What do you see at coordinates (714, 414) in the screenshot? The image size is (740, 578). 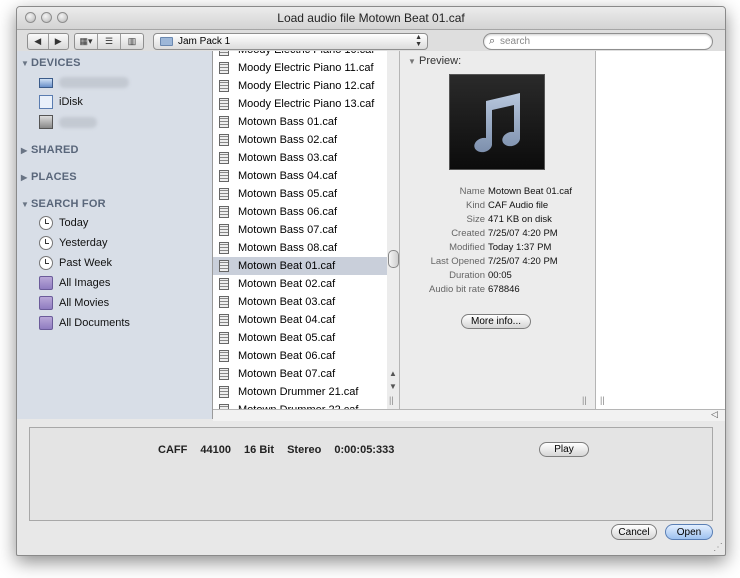 I see `scroll-left-arrow-icon: ◁` at bounding box center [714, 414].